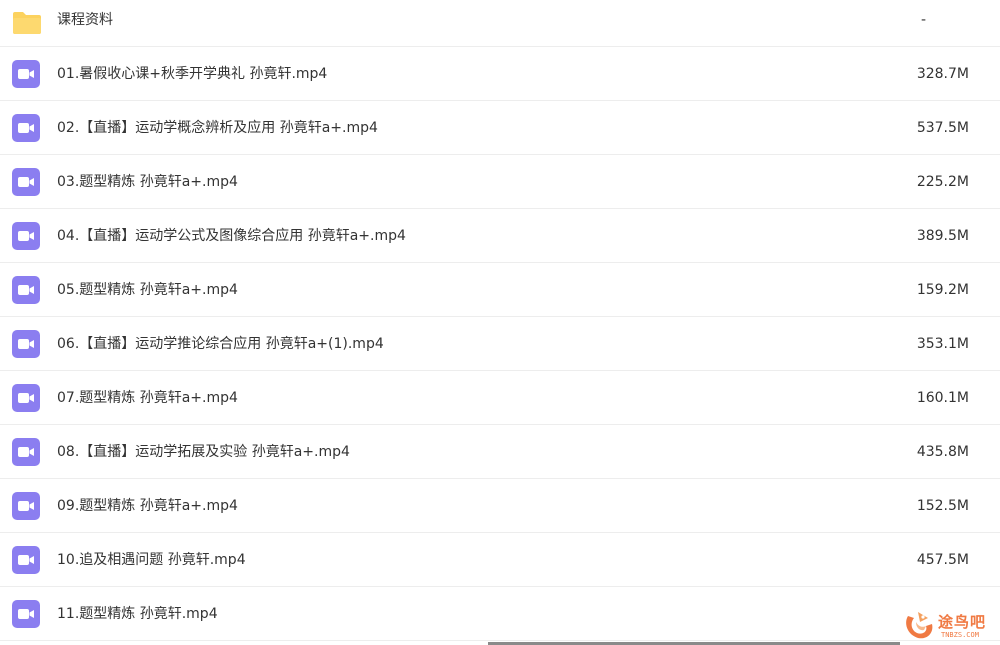 This screenshot has height=645, width=1000. I want to click on file-size: 435.8M, so click(942, 452).